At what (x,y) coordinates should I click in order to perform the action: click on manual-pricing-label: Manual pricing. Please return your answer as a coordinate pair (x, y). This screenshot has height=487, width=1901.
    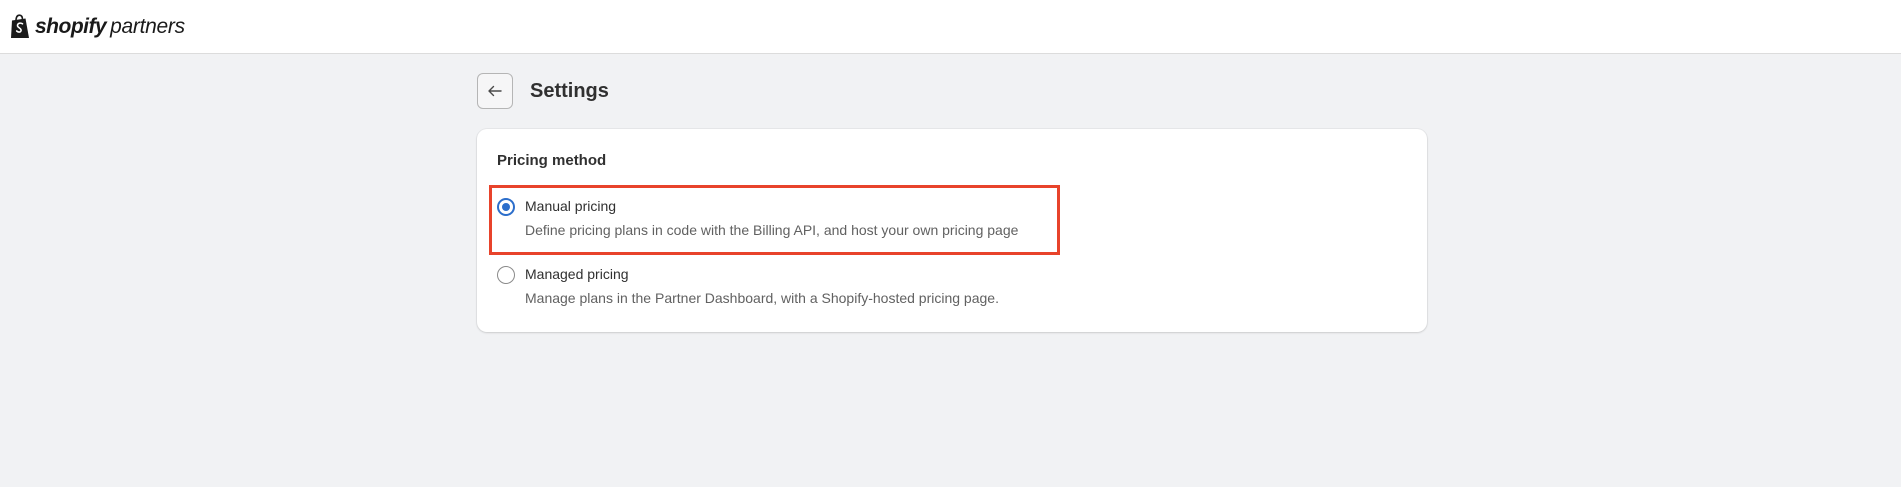
    Looking at the image, I should click on (771, 206).